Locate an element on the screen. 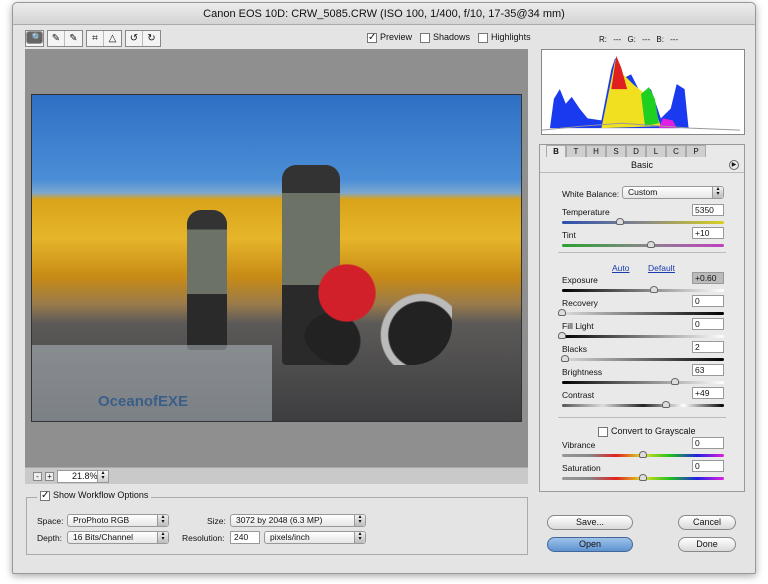  brightness-input: 63 is located at coordinates (708, 370).